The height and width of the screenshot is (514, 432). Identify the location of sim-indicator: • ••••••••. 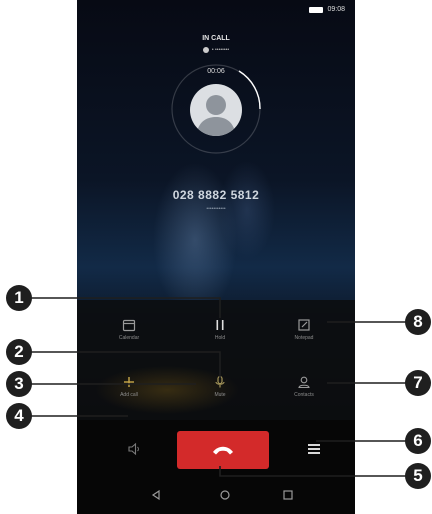
(216, 50).